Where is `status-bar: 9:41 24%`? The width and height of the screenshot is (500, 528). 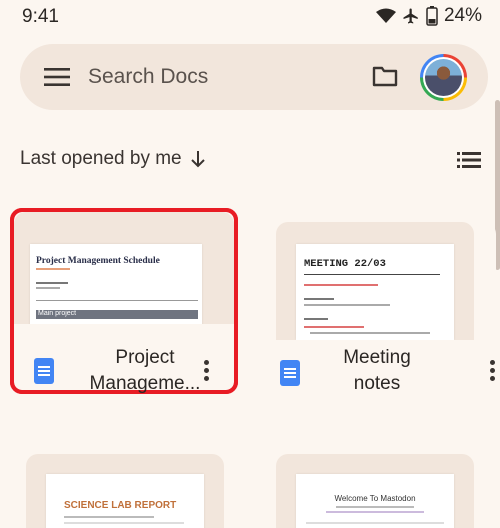
status-bar: 9:41 24% is located at coordinates (250, 17).